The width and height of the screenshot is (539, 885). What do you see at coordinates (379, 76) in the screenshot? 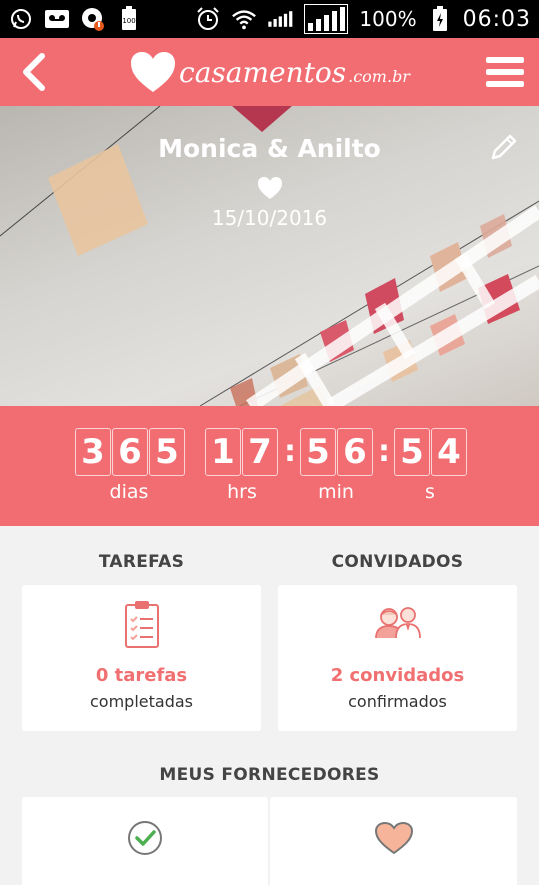
I see `logo-domain: .com.br` at bounding box center [379, 76].